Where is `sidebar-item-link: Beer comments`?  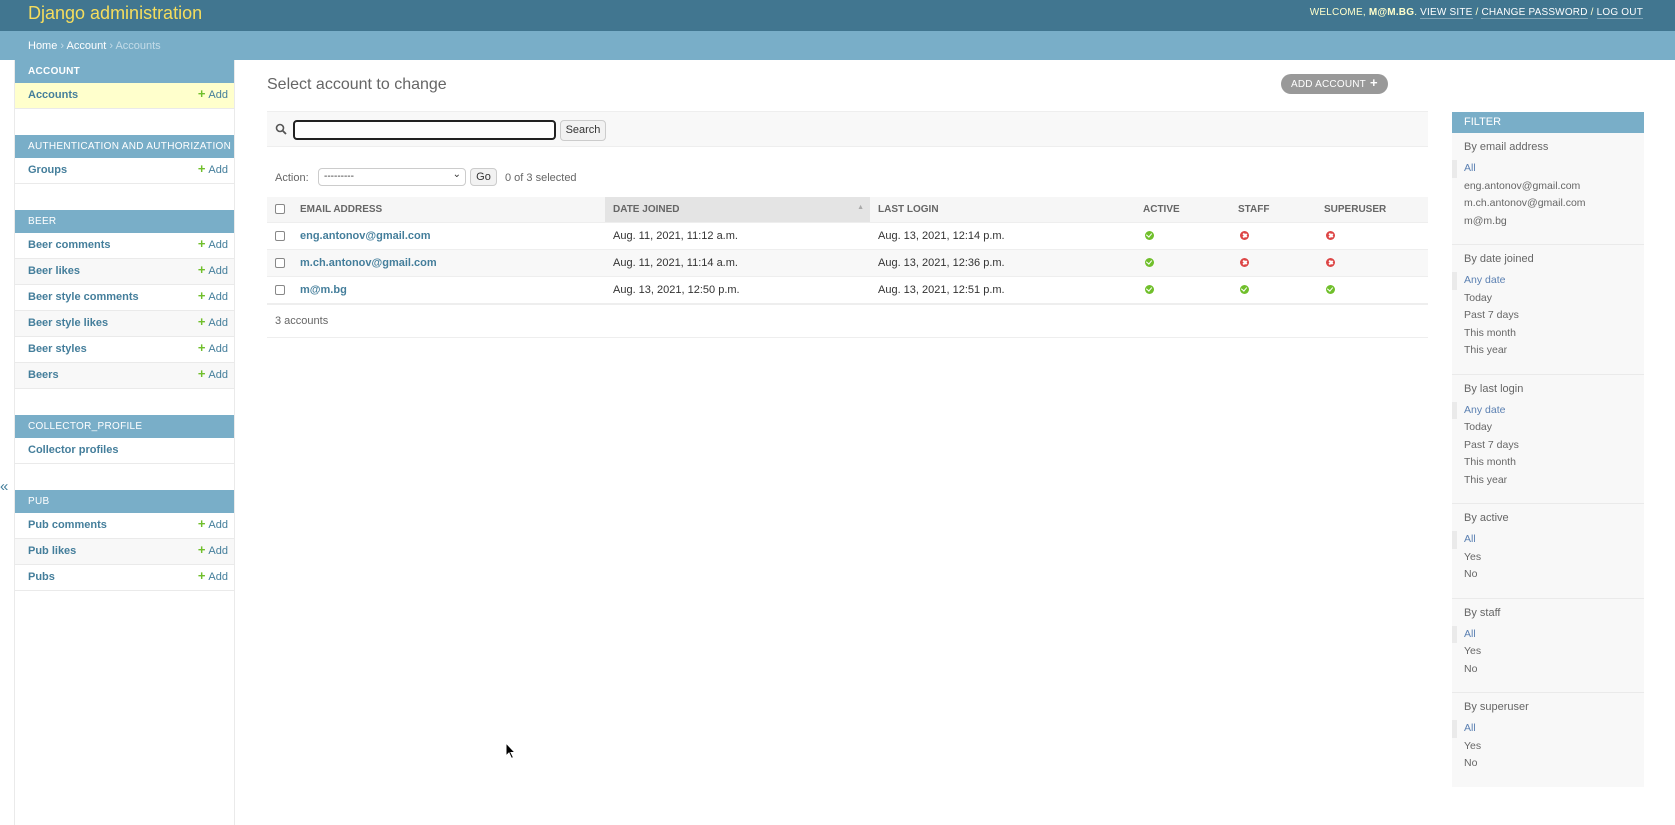
sidebar-item-link: Beer comments is located at coordinates (69, 245).